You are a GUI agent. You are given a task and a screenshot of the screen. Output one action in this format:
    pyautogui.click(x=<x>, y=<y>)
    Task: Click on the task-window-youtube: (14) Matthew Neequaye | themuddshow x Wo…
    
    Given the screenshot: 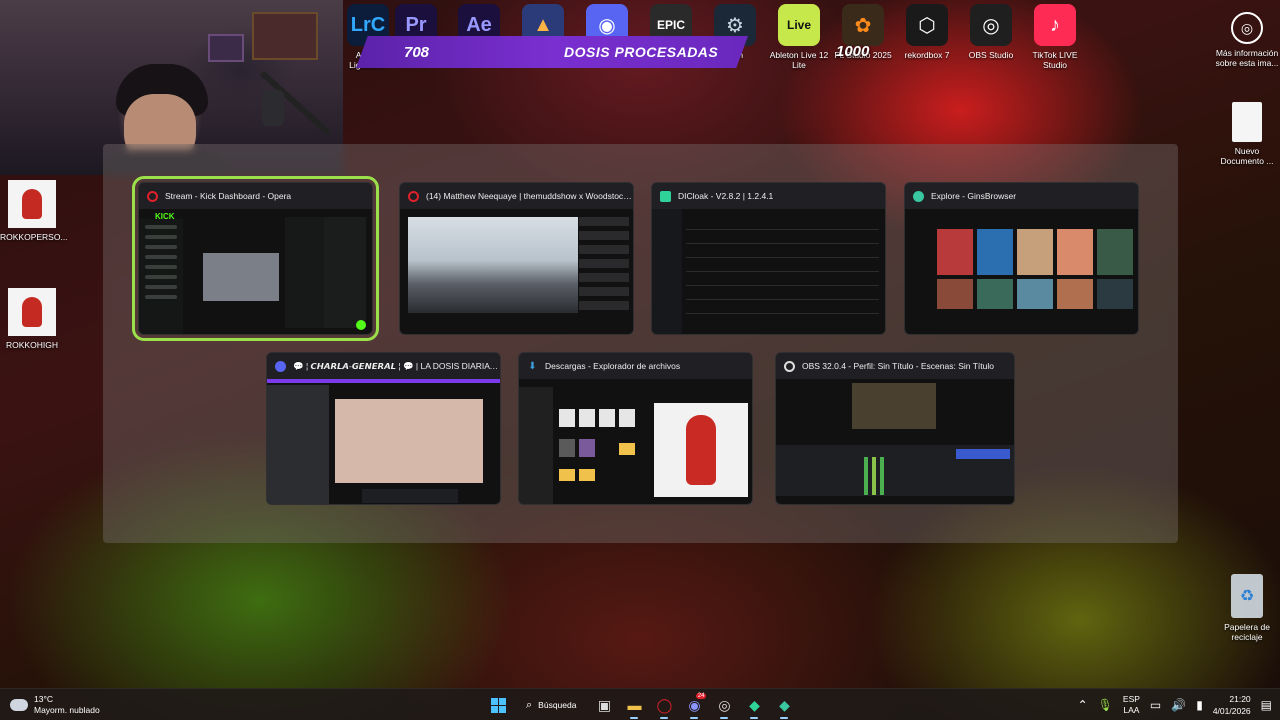 What is the action you would take?
    pyautogui.click(x=516, y=258)
    